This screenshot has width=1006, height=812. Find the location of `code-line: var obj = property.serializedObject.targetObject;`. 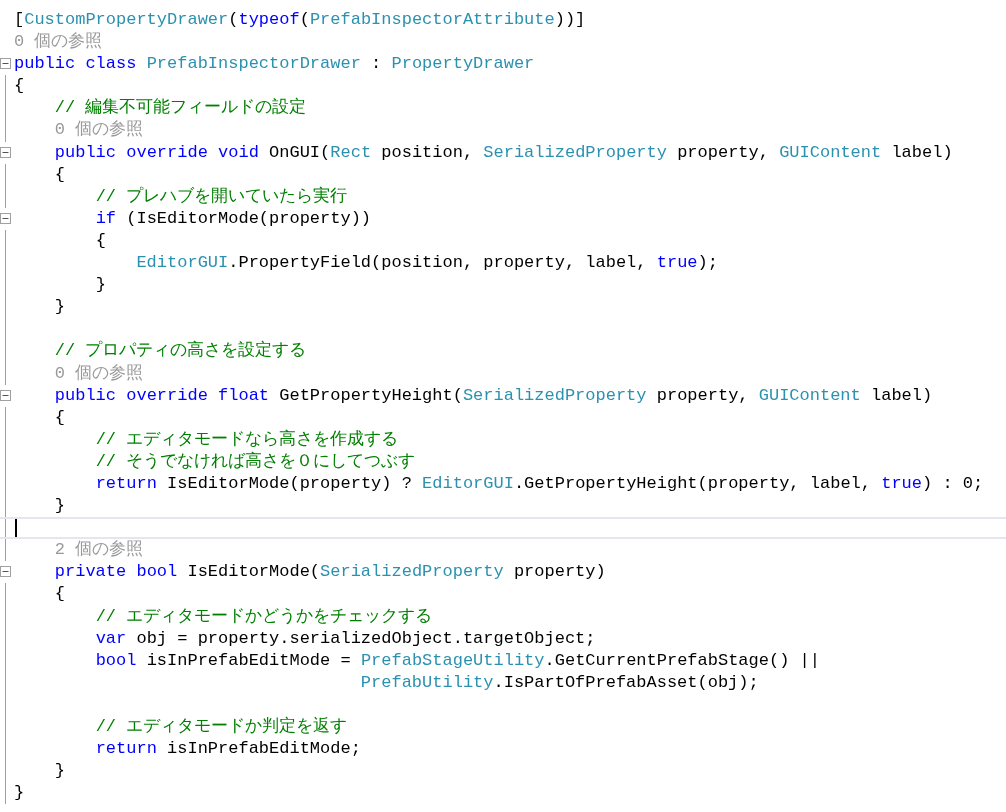

code-line: var obj = property.serializedObject.targetObject; is located at coordinates (345, 638).